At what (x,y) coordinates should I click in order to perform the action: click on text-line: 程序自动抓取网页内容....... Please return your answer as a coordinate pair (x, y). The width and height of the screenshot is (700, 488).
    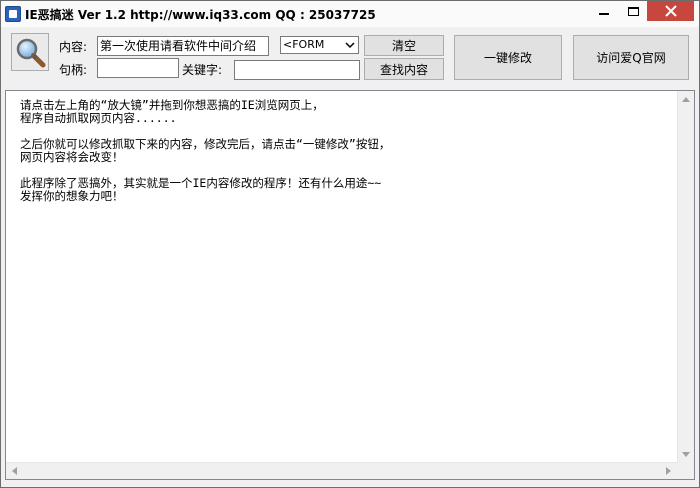
    Looking at the image, I should click on (98, 118).